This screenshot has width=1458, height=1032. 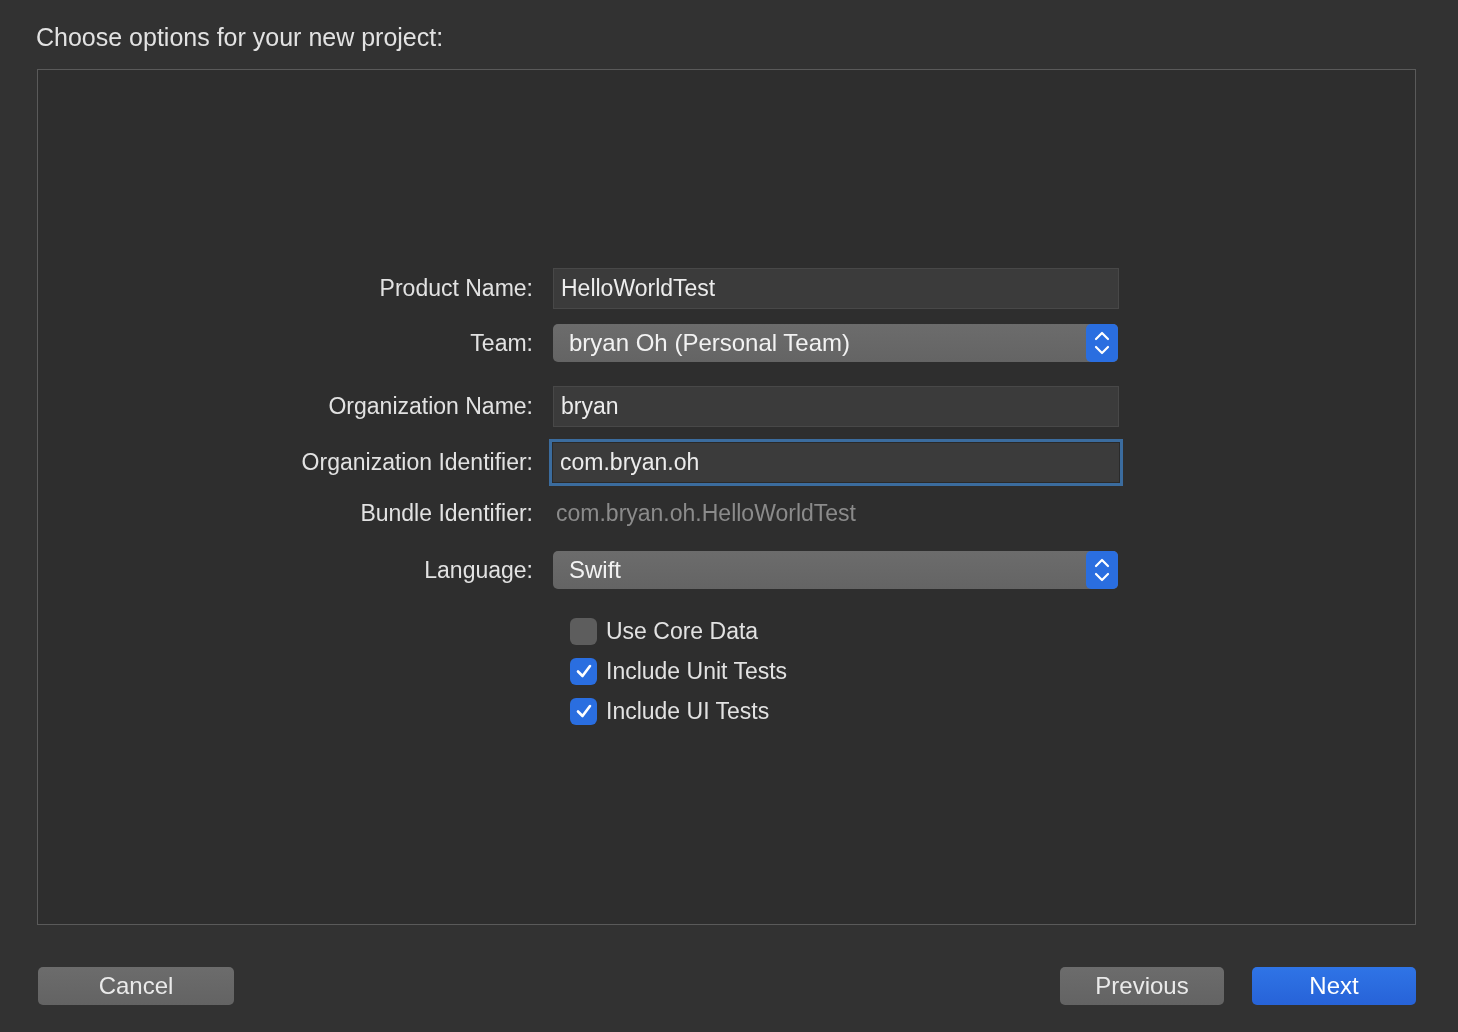 What do you see at coordinates (456, 288) in the screenshot?
I see `field-label: Product Name:` at bounding box center [456, 288].